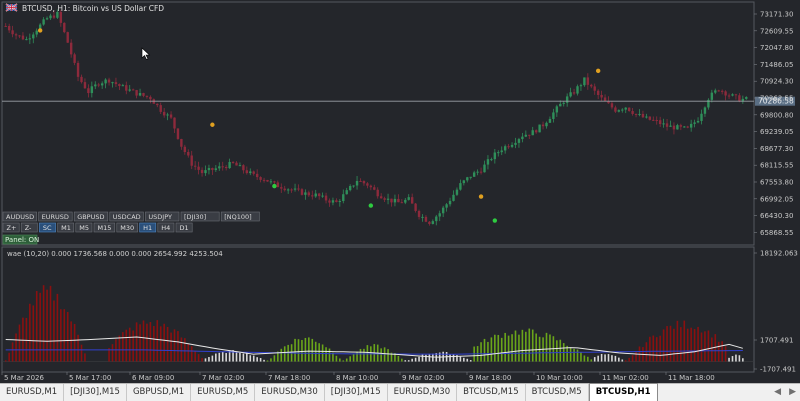 This screenshot has width=800, height=401. I want to click on time-axis-label: 7 Mar 02:00, so click(223, 378).